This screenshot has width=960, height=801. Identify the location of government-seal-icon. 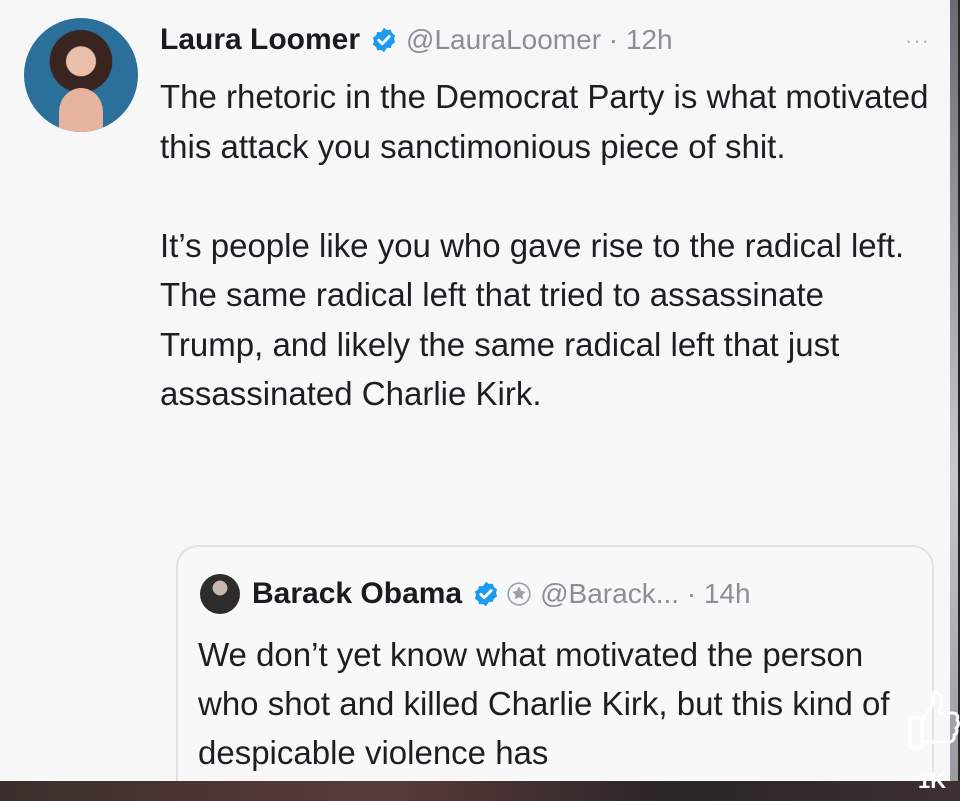
(519, 594).